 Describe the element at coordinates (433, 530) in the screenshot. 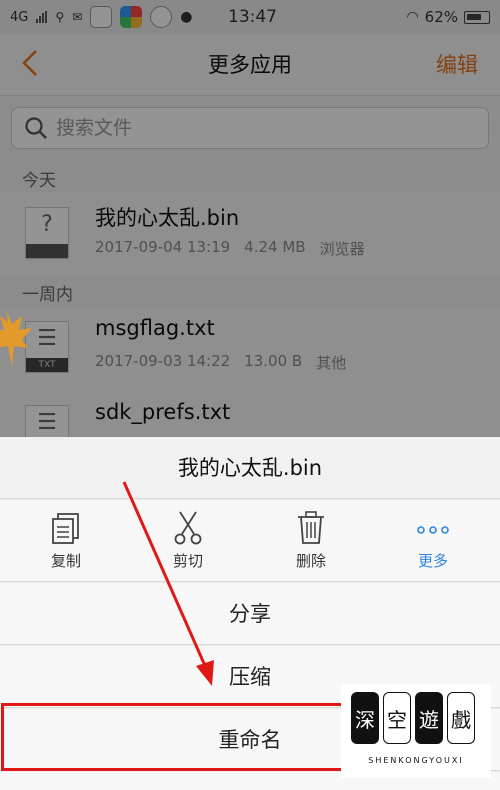

I see `more-dots-icon` at that location.